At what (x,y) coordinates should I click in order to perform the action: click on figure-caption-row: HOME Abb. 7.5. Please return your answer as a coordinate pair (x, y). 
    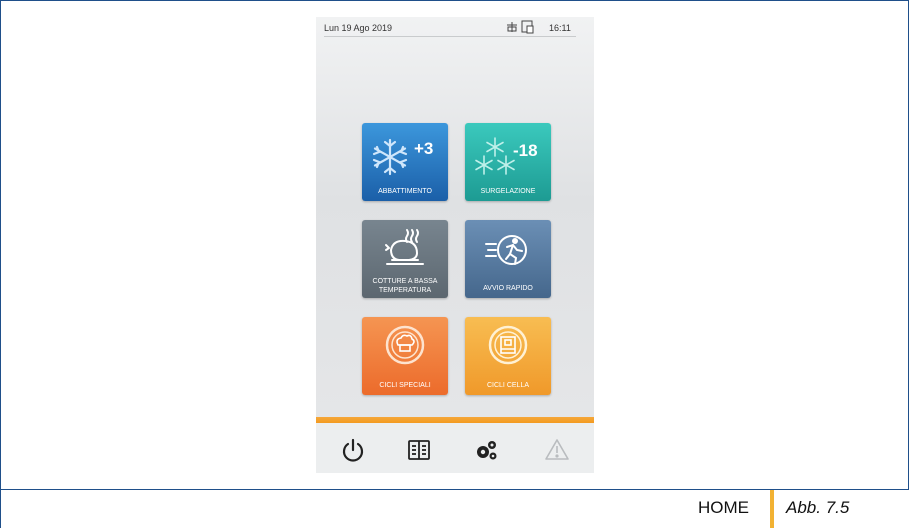
    Looking at the image, I should click on (454, 509).